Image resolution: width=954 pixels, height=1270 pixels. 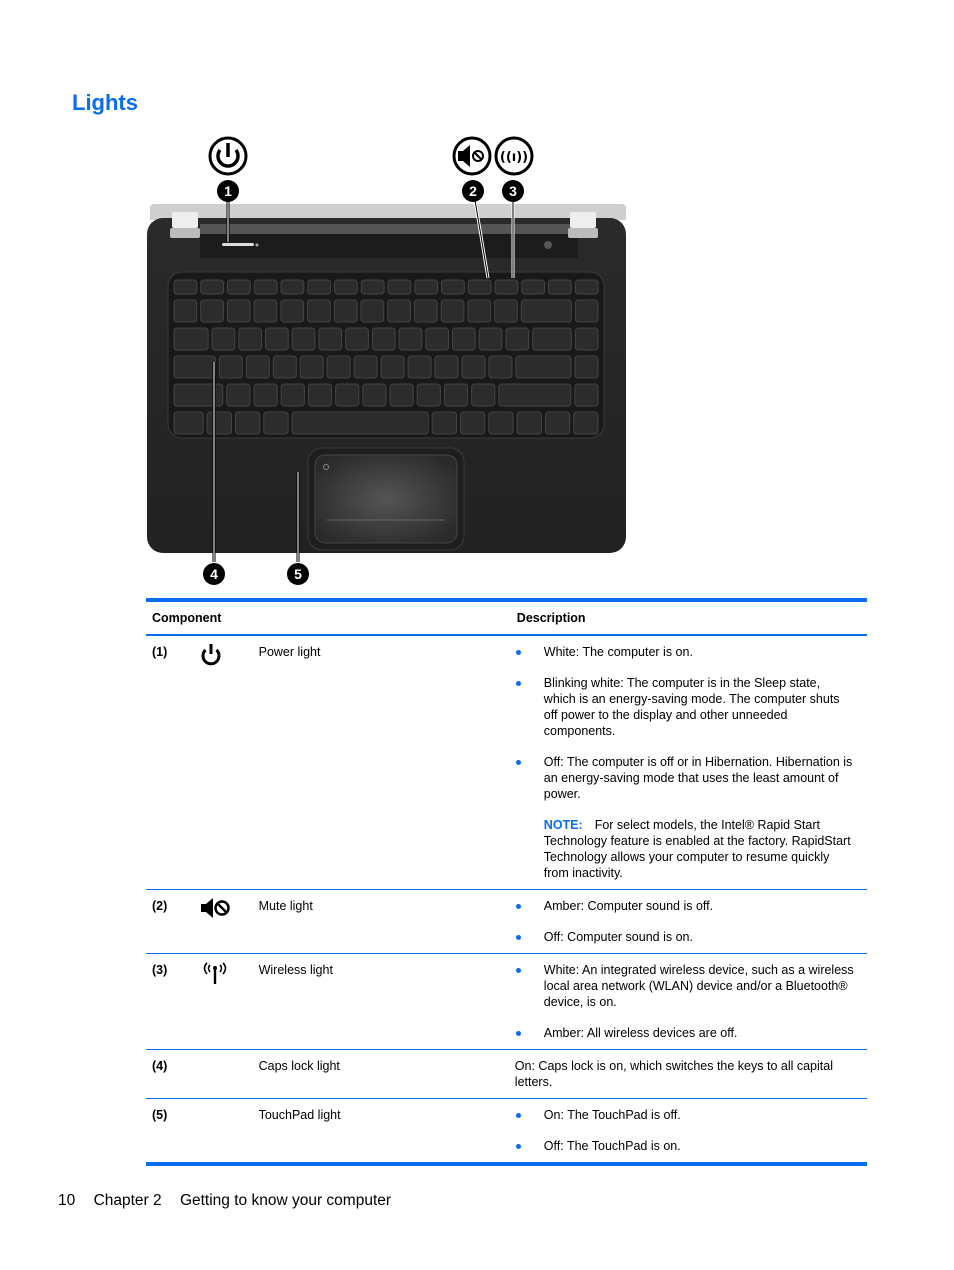 I want to click on chapter-title: Getting to know your computer, so click(x=285, y=1200).